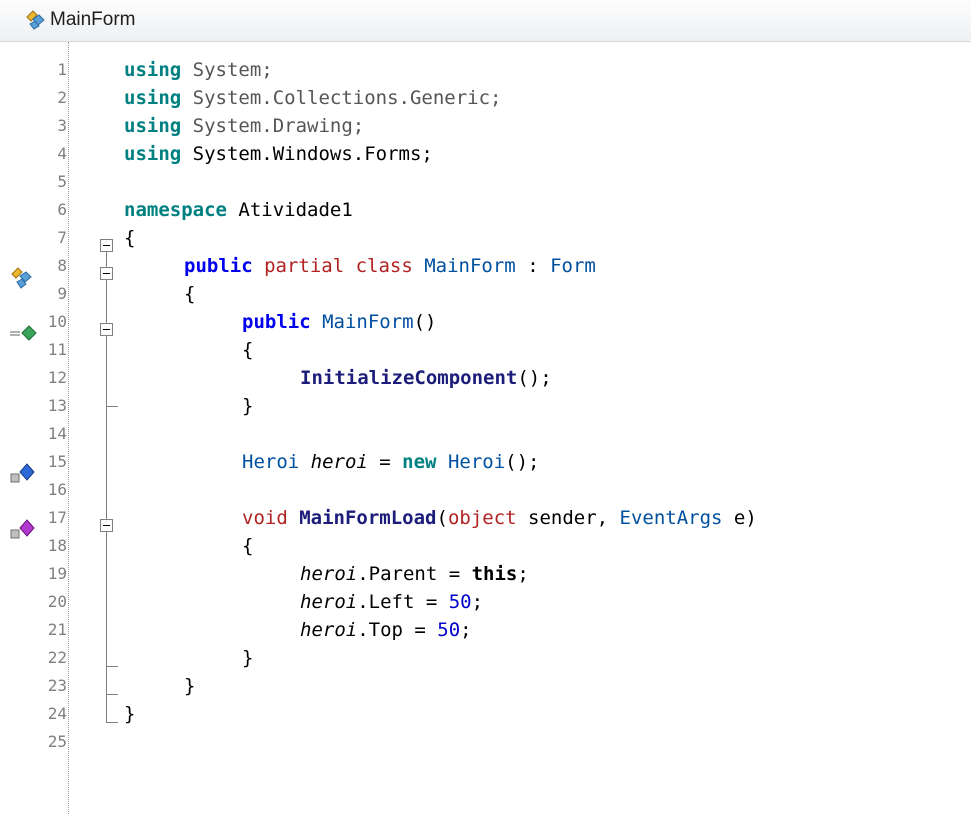  What do you see at coordinates (238, 210) in the screenshot?
I see `code-line-6: namespace Atividade1` at bounding box center [238, 210].